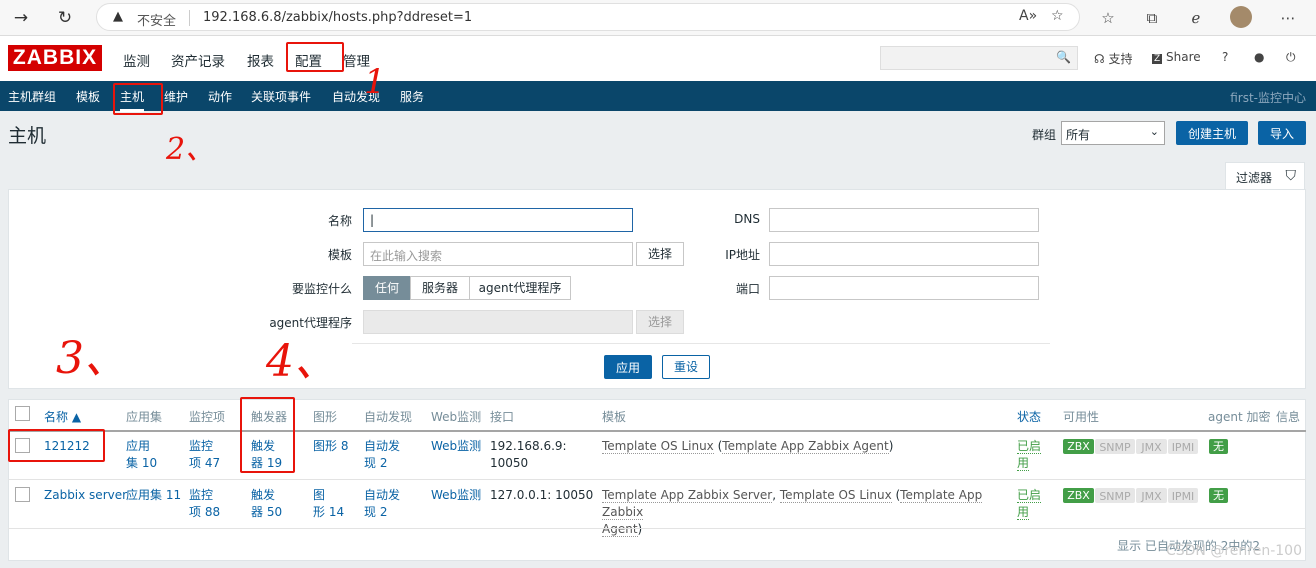 The width and height of the screenshot is (1316, 568). Describe the element at coordinates (1176, 57) in the screenshot. I see `share-link: Z Share` at that location.